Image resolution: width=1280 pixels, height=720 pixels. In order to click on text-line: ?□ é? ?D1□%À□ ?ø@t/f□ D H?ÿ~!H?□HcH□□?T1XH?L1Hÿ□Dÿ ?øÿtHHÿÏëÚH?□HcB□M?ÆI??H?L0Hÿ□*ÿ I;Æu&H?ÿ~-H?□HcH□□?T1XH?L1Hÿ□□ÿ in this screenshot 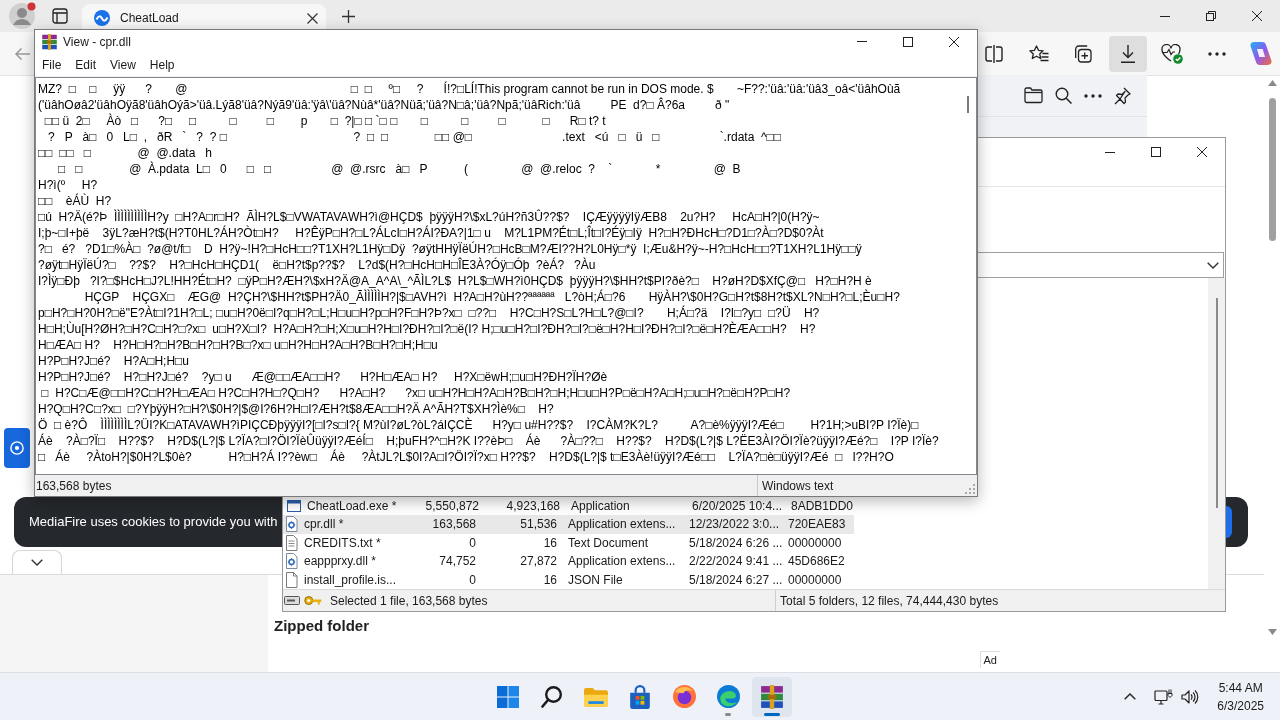, I will do `click(450, 249)`.